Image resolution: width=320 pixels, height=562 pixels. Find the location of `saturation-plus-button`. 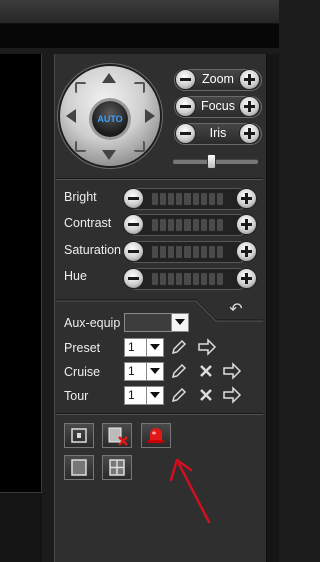

saturation-plus-button is located at coordinates (246, 251).